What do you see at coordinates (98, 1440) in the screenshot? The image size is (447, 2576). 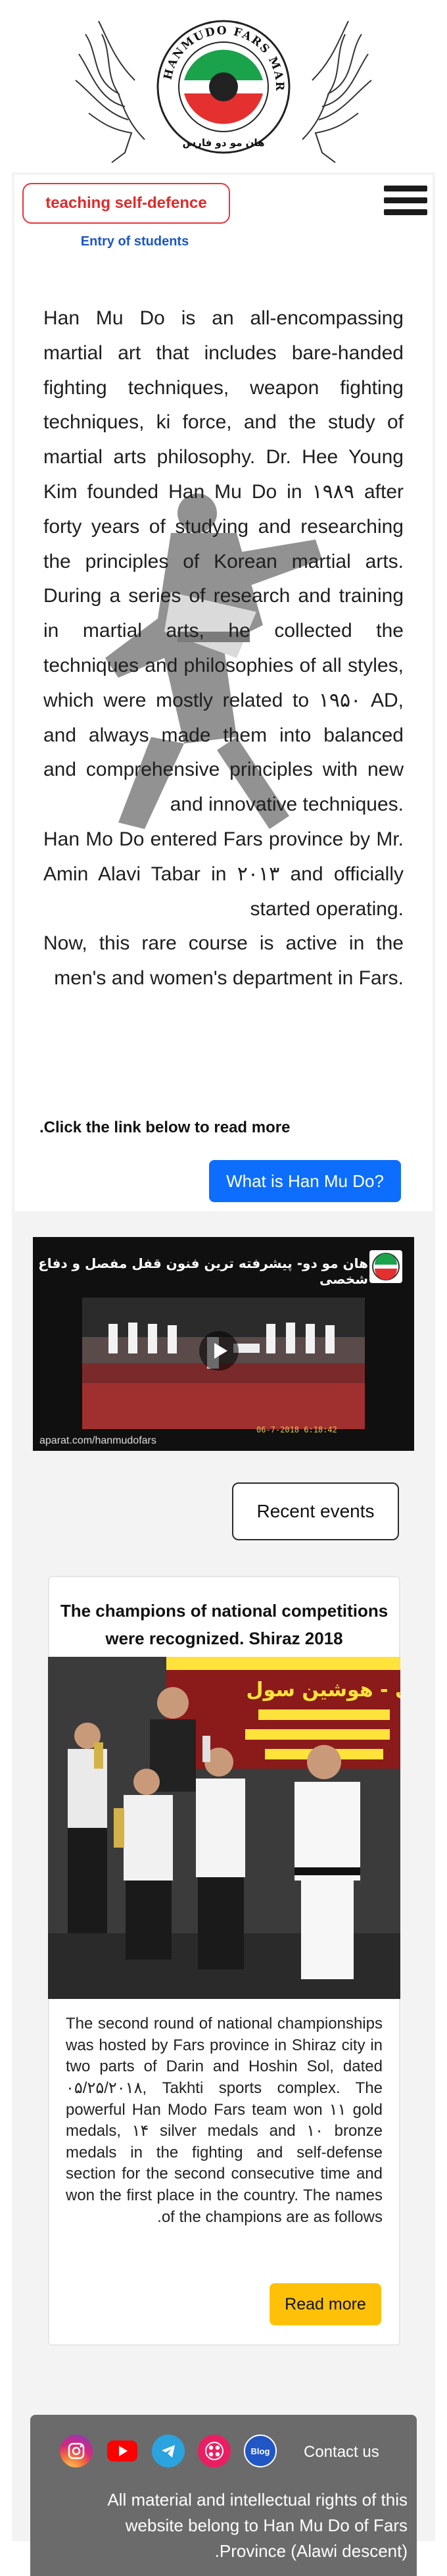 I see `video-brand: aparat.com/hanmudofars` at bounding box center [98, 1440].